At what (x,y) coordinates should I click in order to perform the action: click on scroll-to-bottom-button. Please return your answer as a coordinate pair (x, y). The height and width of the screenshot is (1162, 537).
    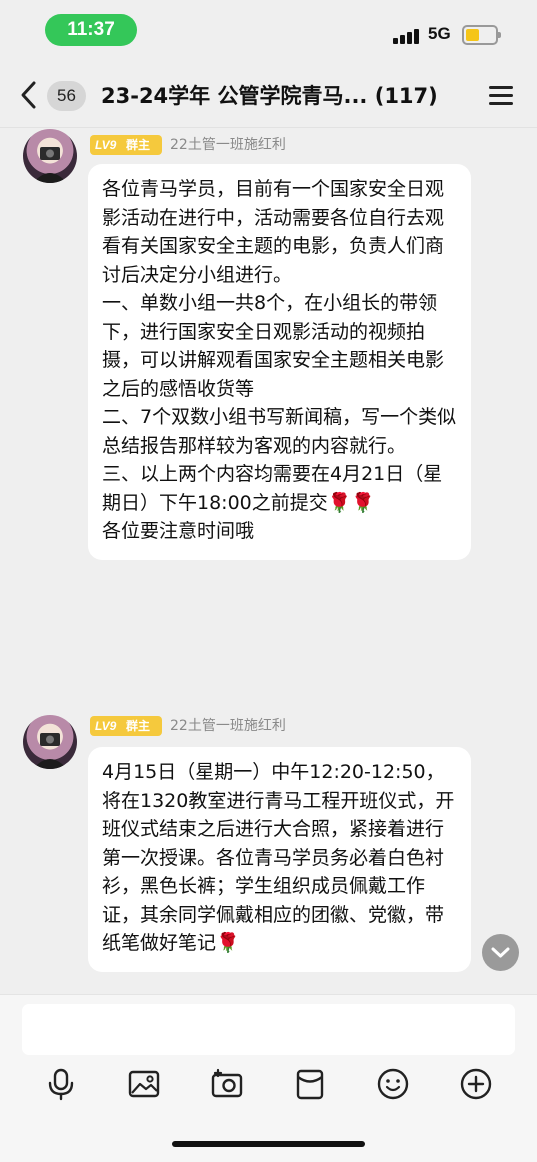
    Looking at the image, I should click on (500, 952).